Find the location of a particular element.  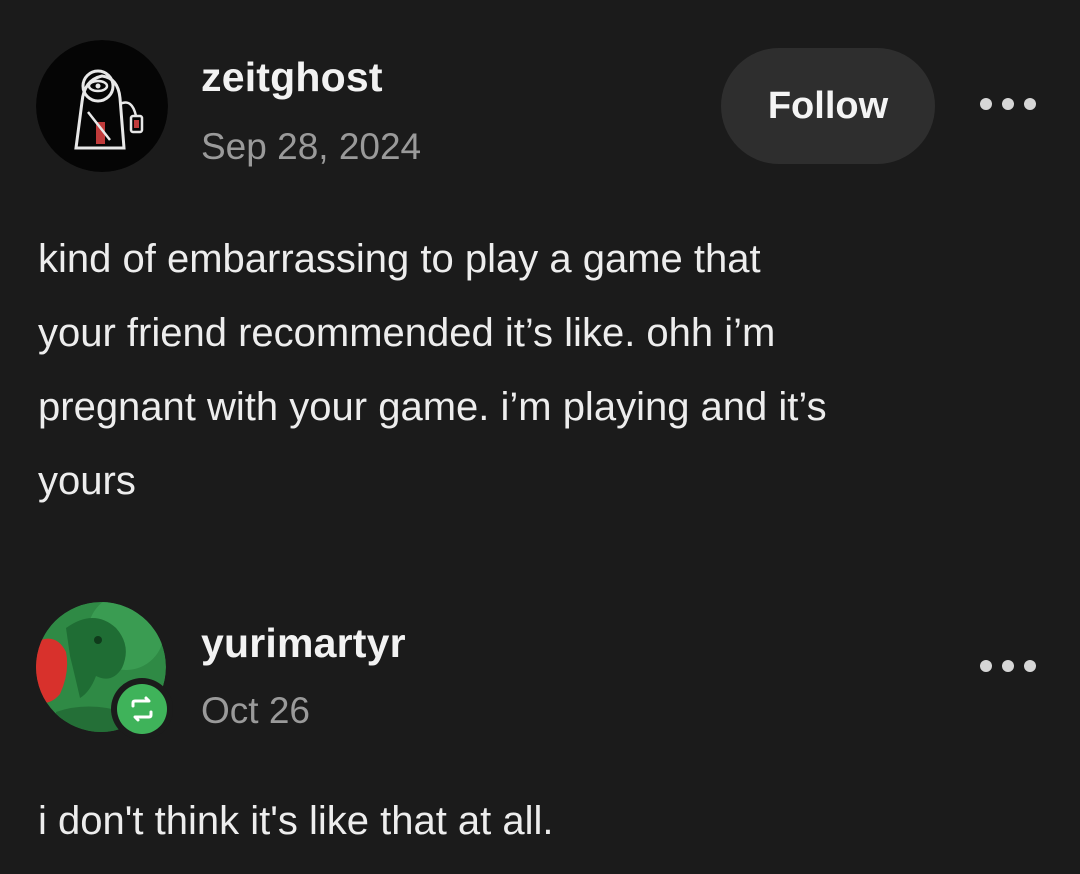

reblog-more-options-button is located at coordinates (1008, 666).